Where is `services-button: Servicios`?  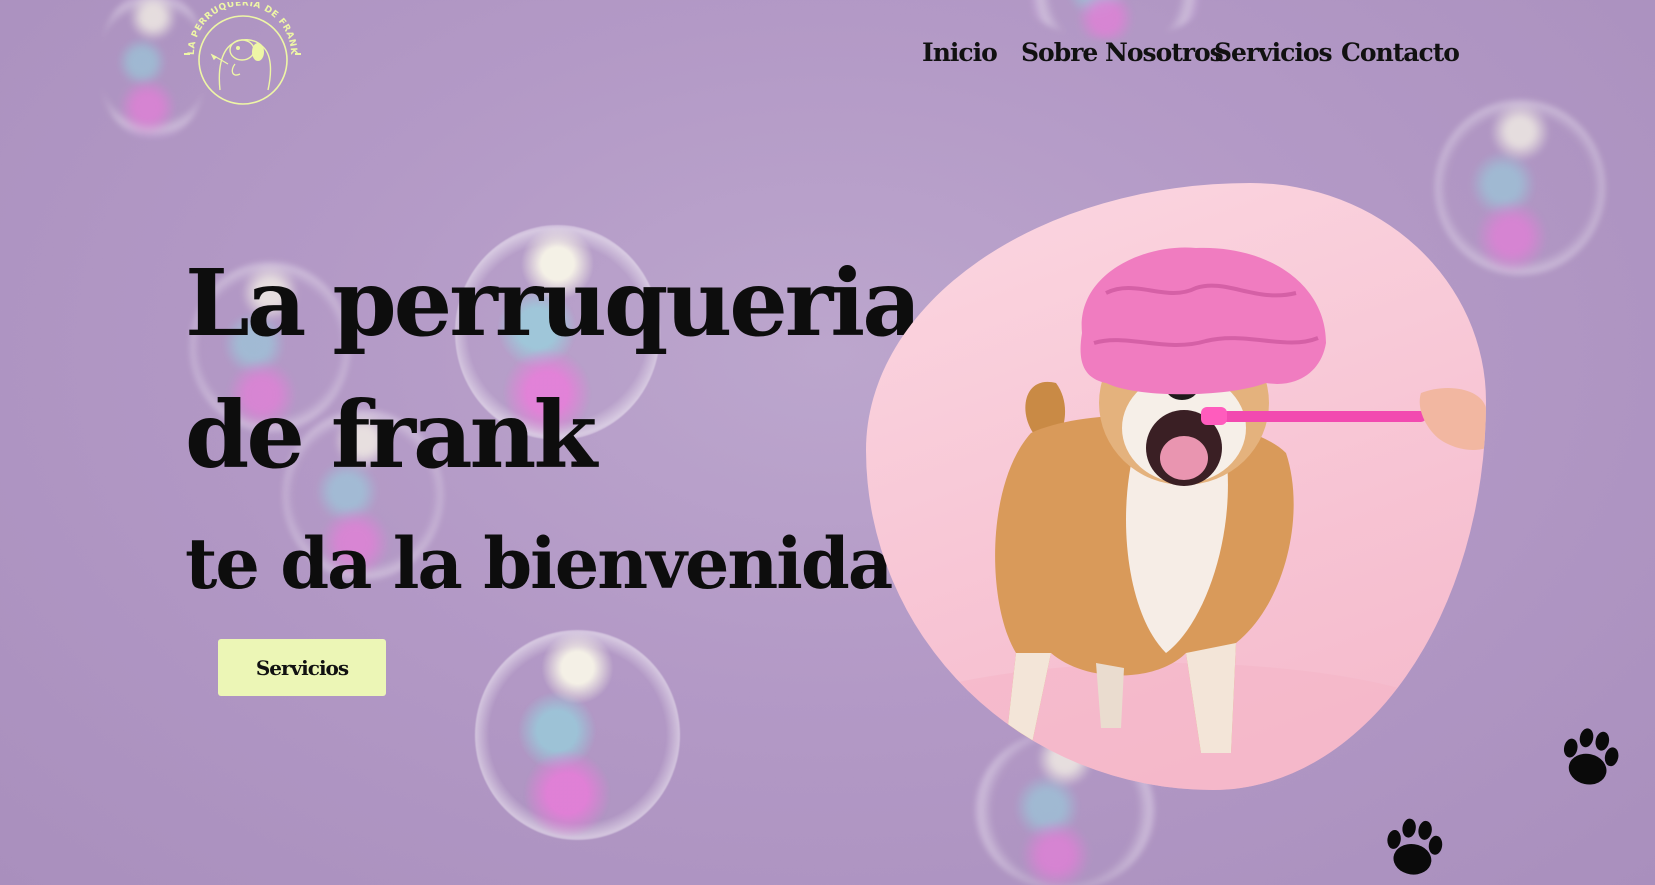 services-button: Servicios is located at coordinates (302, 667).